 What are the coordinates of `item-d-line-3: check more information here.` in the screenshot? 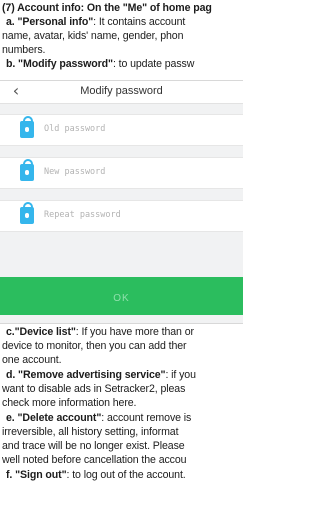 It's located at (69, 403).